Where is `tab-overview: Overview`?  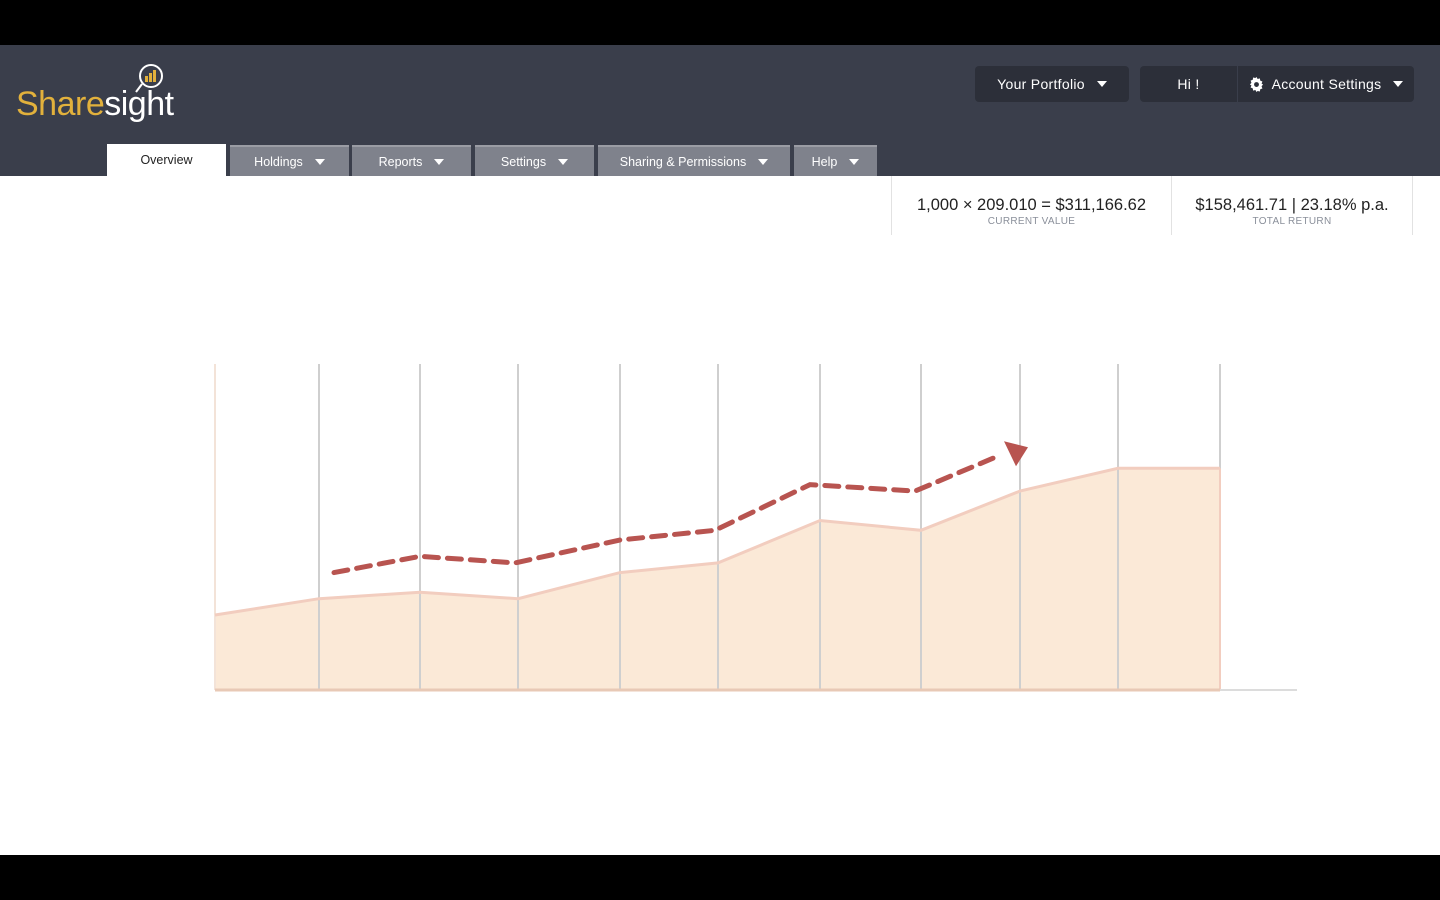 tab-overview: Overview is located at coordinates (166, 160).